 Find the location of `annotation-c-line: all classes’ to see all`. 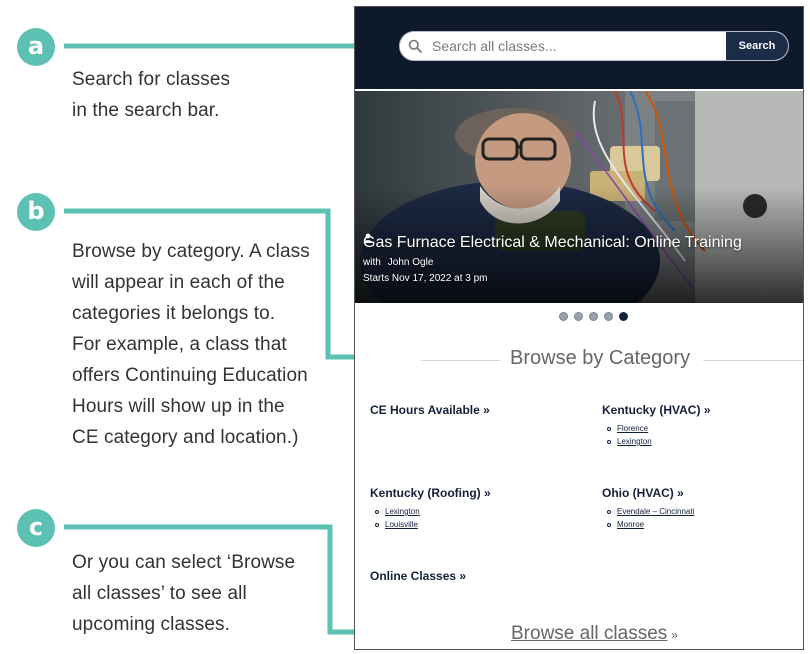

annotation-c-line: all classes’ to see all is located at coordinates (159, 593).